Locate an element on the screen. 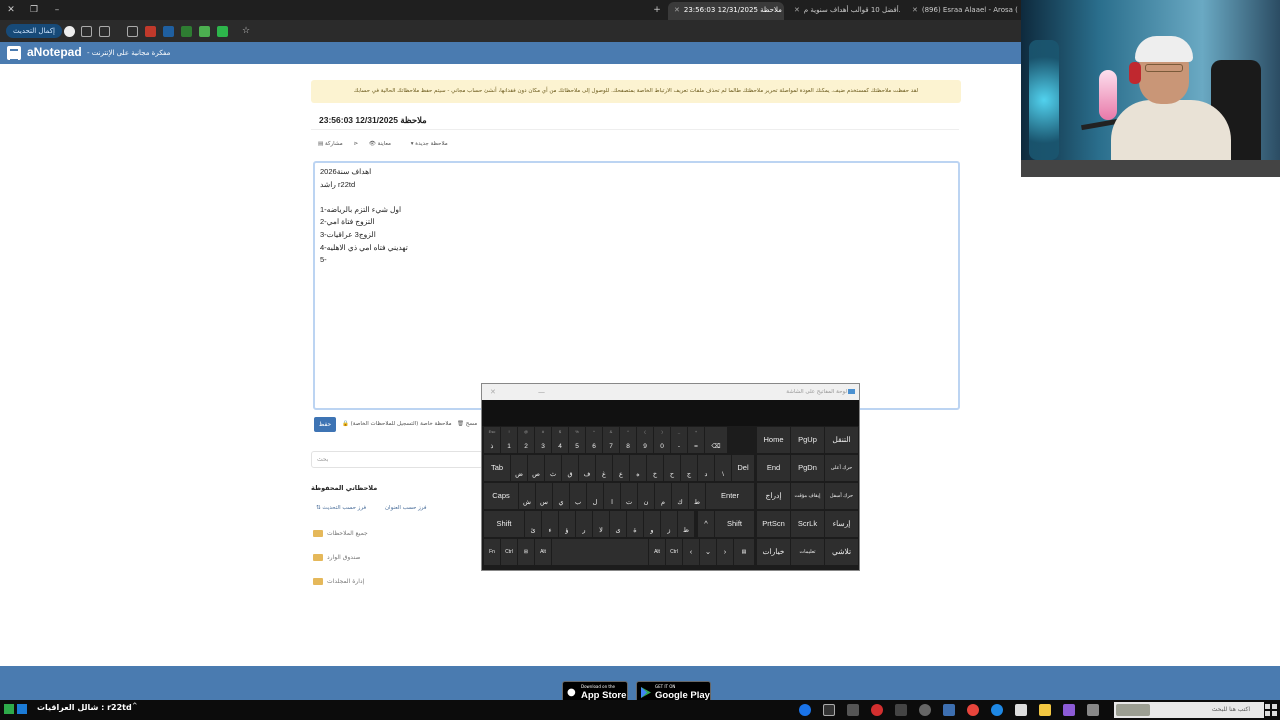 The width and height of the screenshot is (1280, 720). share-link: ⋖ مشاركة is located at coordinates (341, 144).